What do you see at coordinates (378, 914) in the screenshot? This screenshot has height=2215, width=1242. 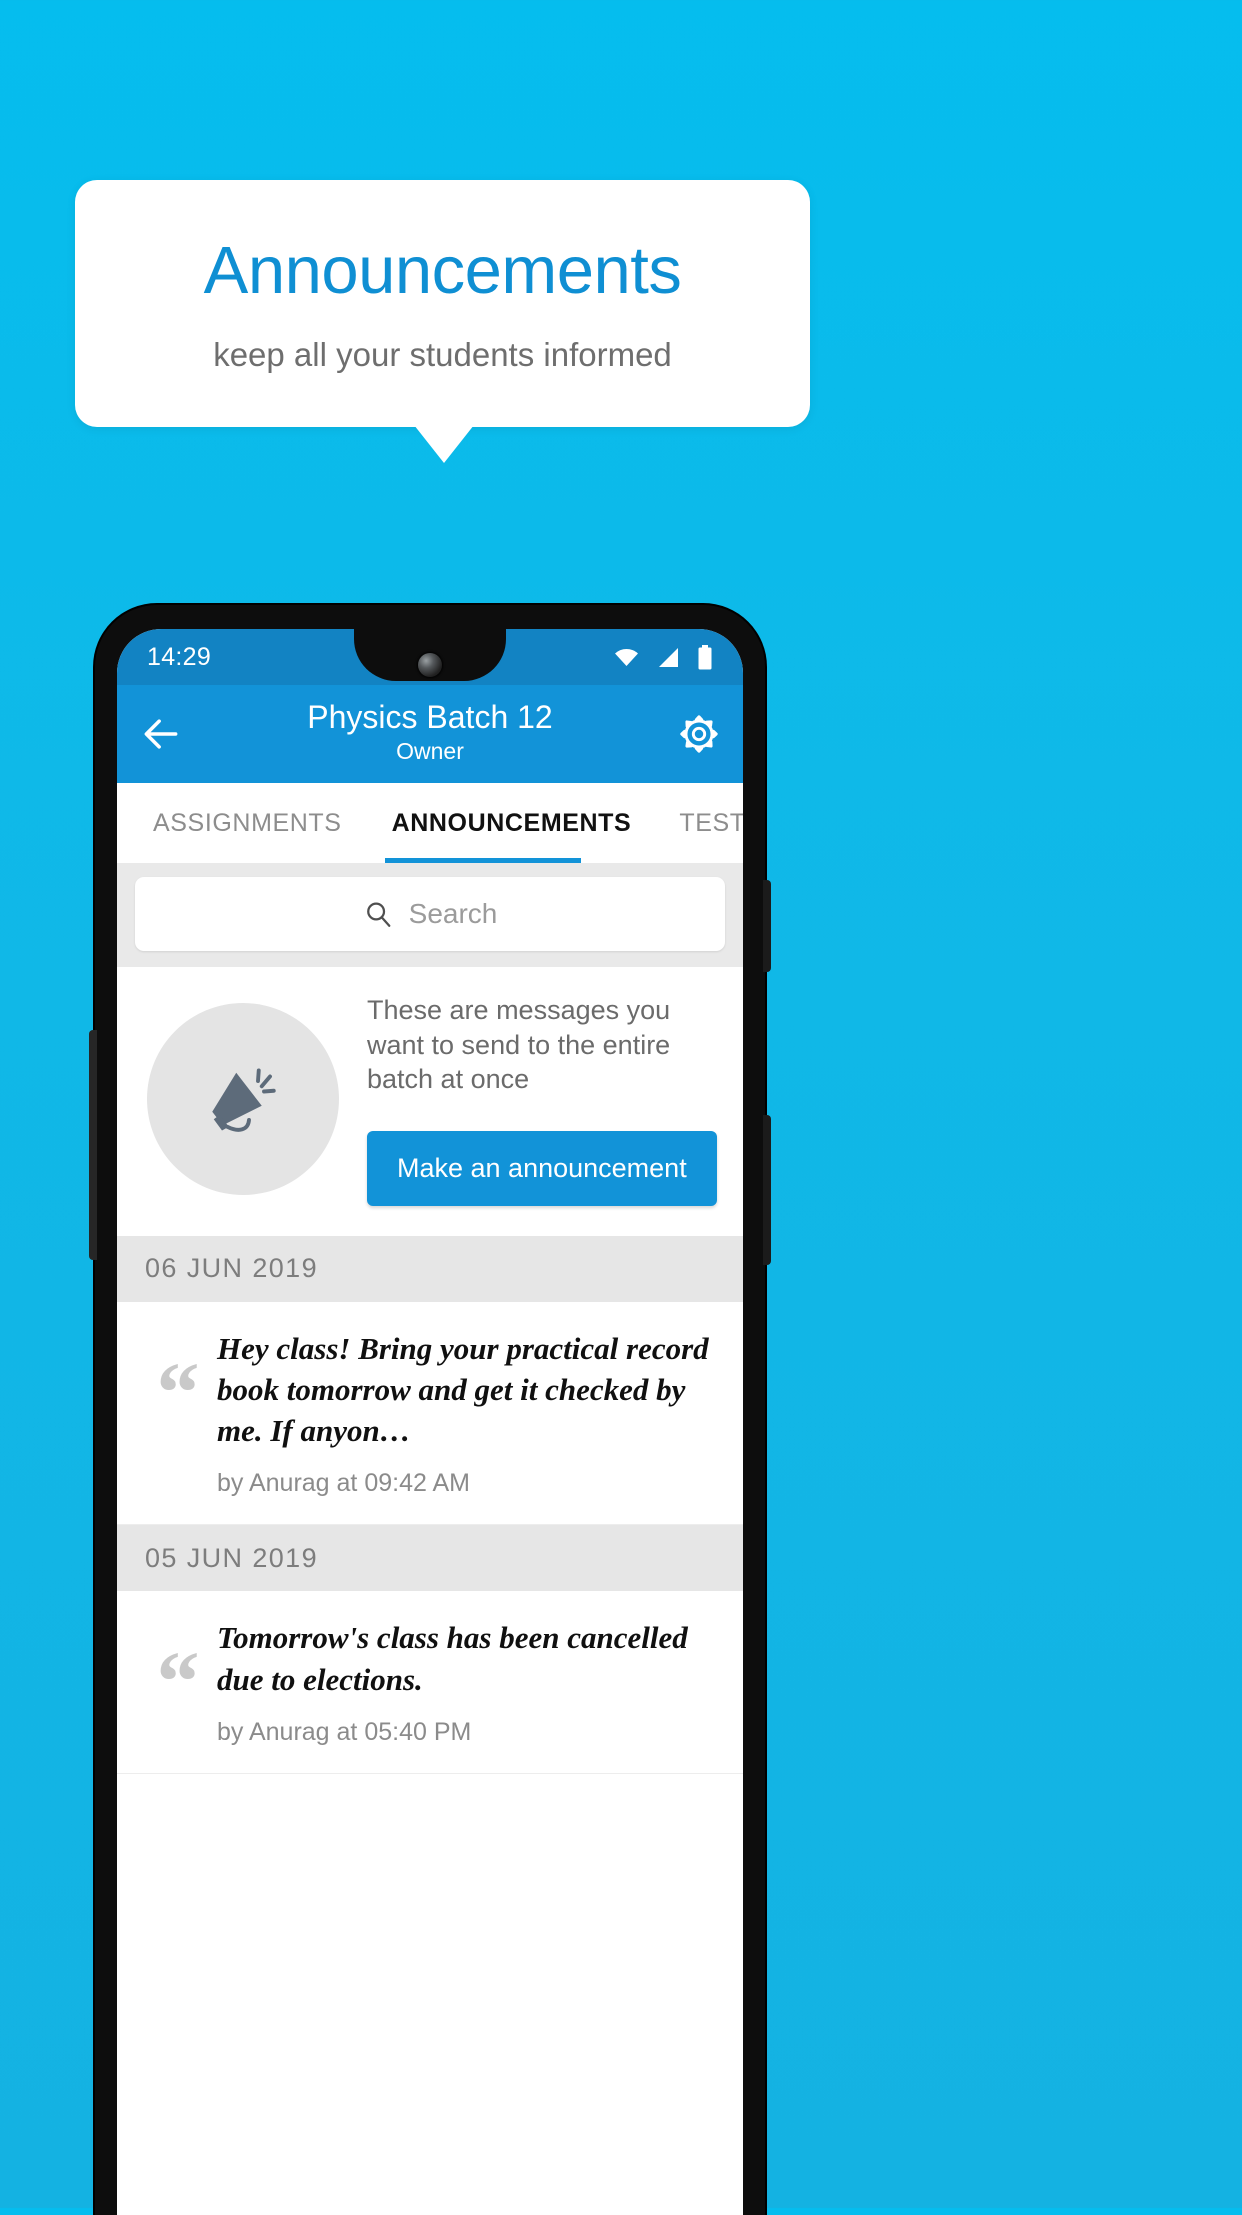 I see `search-icon` at bounding box center [378, 914].